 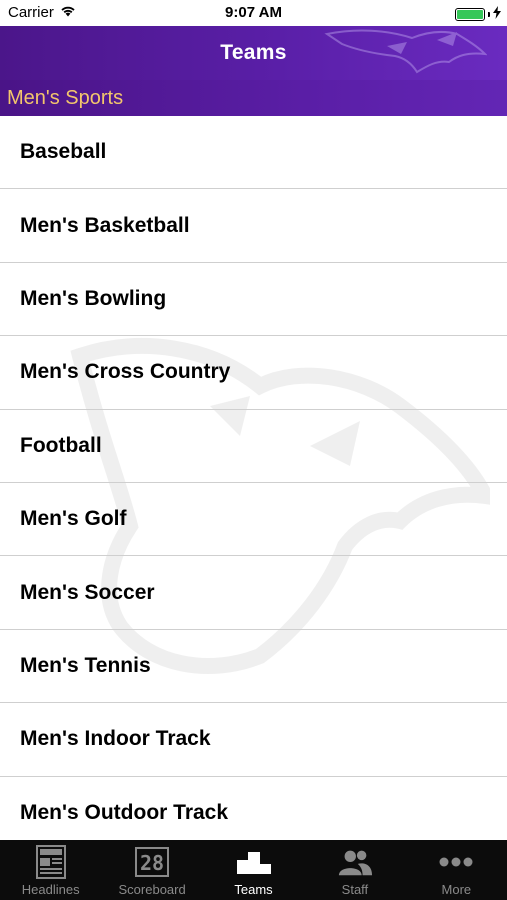 I want to click on scoreboard-icon: 28, so click(x=152, y=862).